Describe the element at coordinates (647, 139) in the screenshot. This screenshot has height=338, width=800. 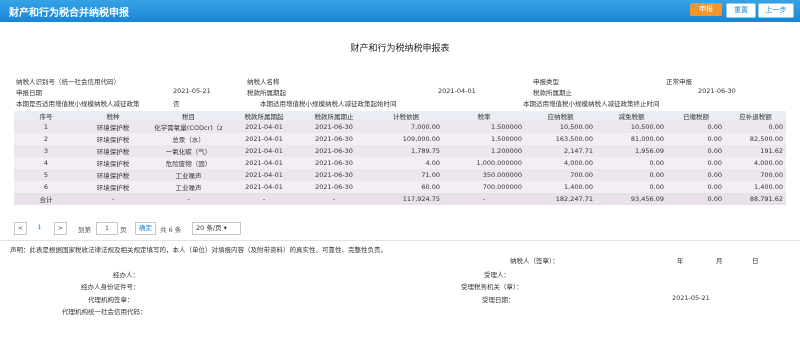
I see `cell-tax-relief: 81,000.00` at that location.